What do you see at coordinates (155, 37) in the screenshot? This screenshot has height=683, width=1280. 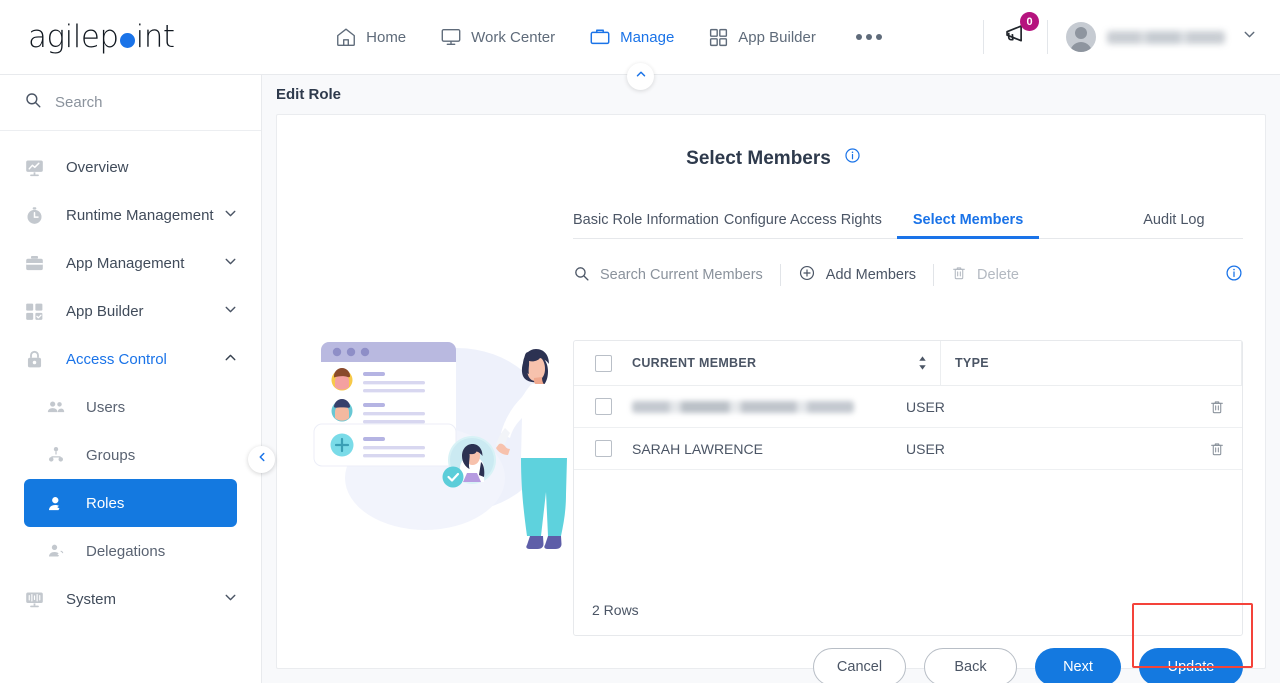 I see `logo-text-part2: int` at bounding box center [155, 37].